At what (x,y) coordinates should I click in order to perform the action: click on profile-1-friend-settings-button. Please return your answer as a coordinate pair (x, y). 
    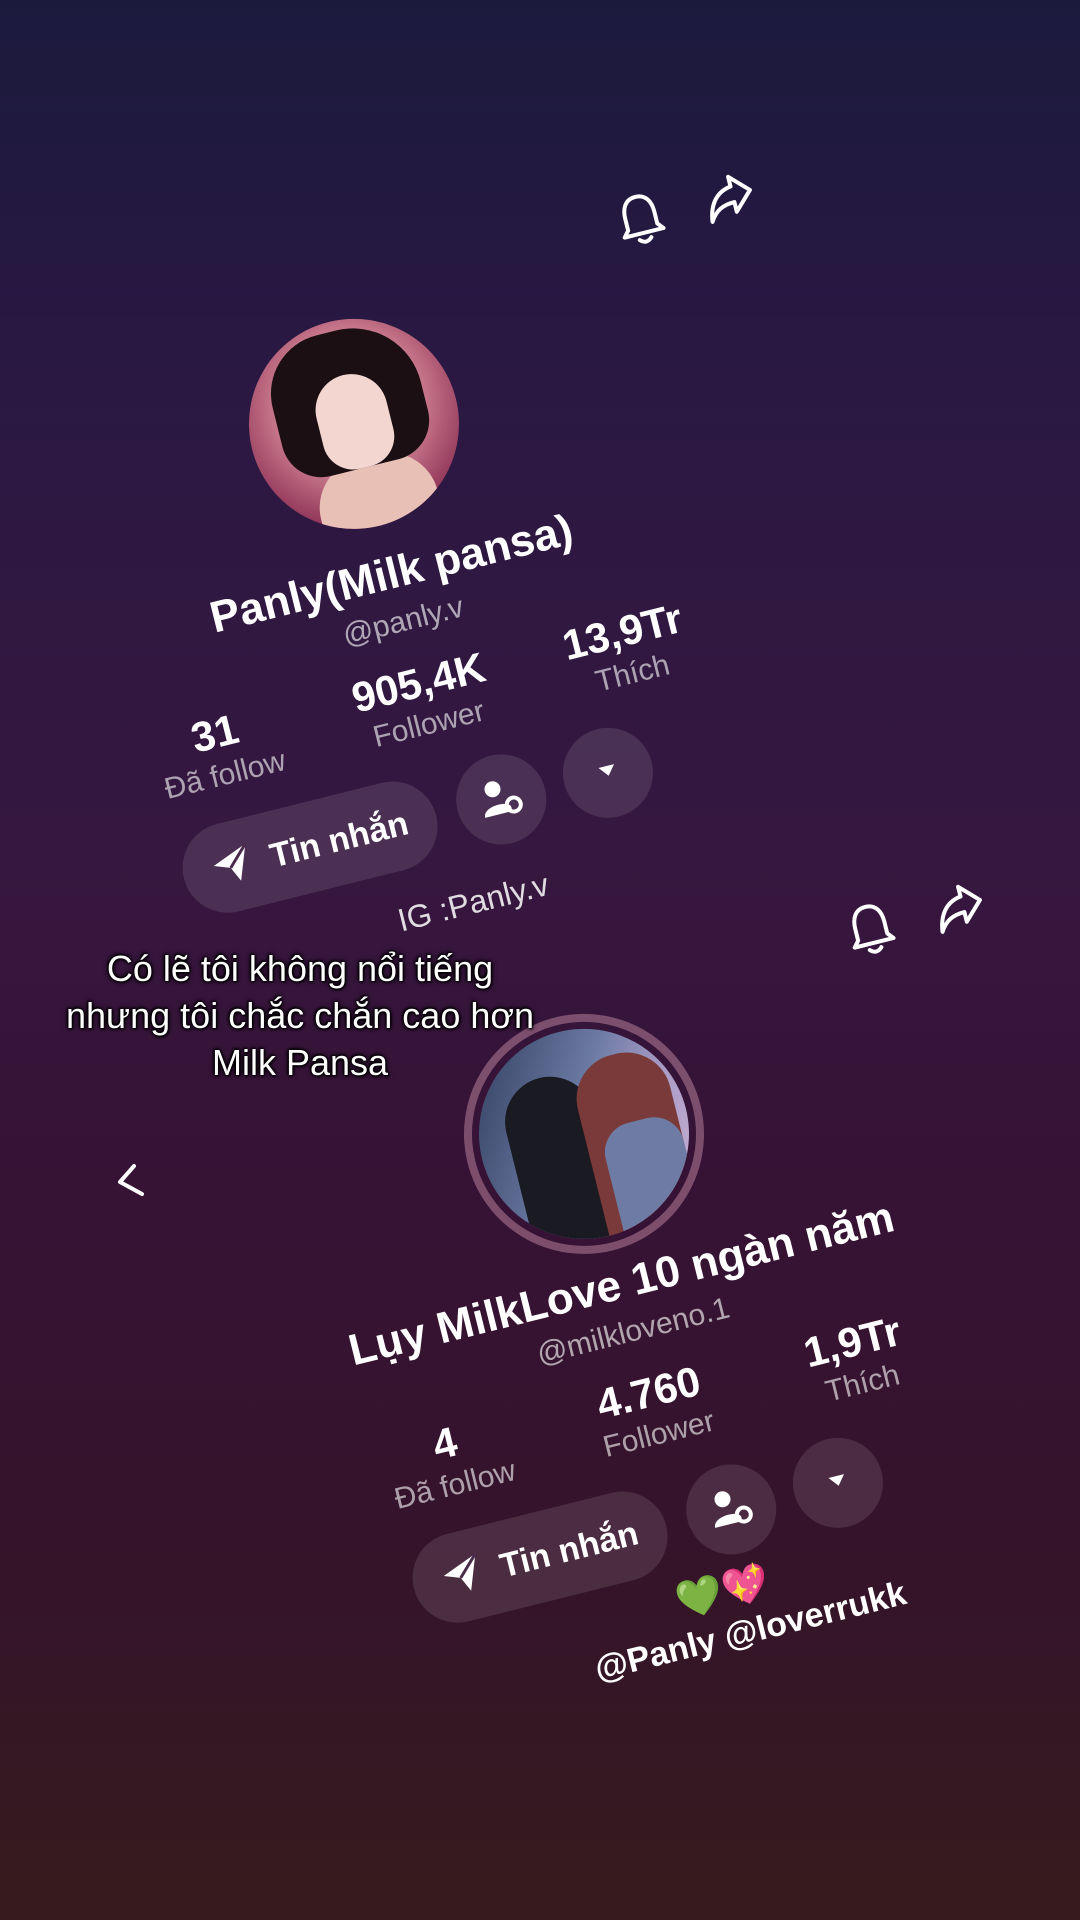
    Looking at the image, I should click on (501, 799).